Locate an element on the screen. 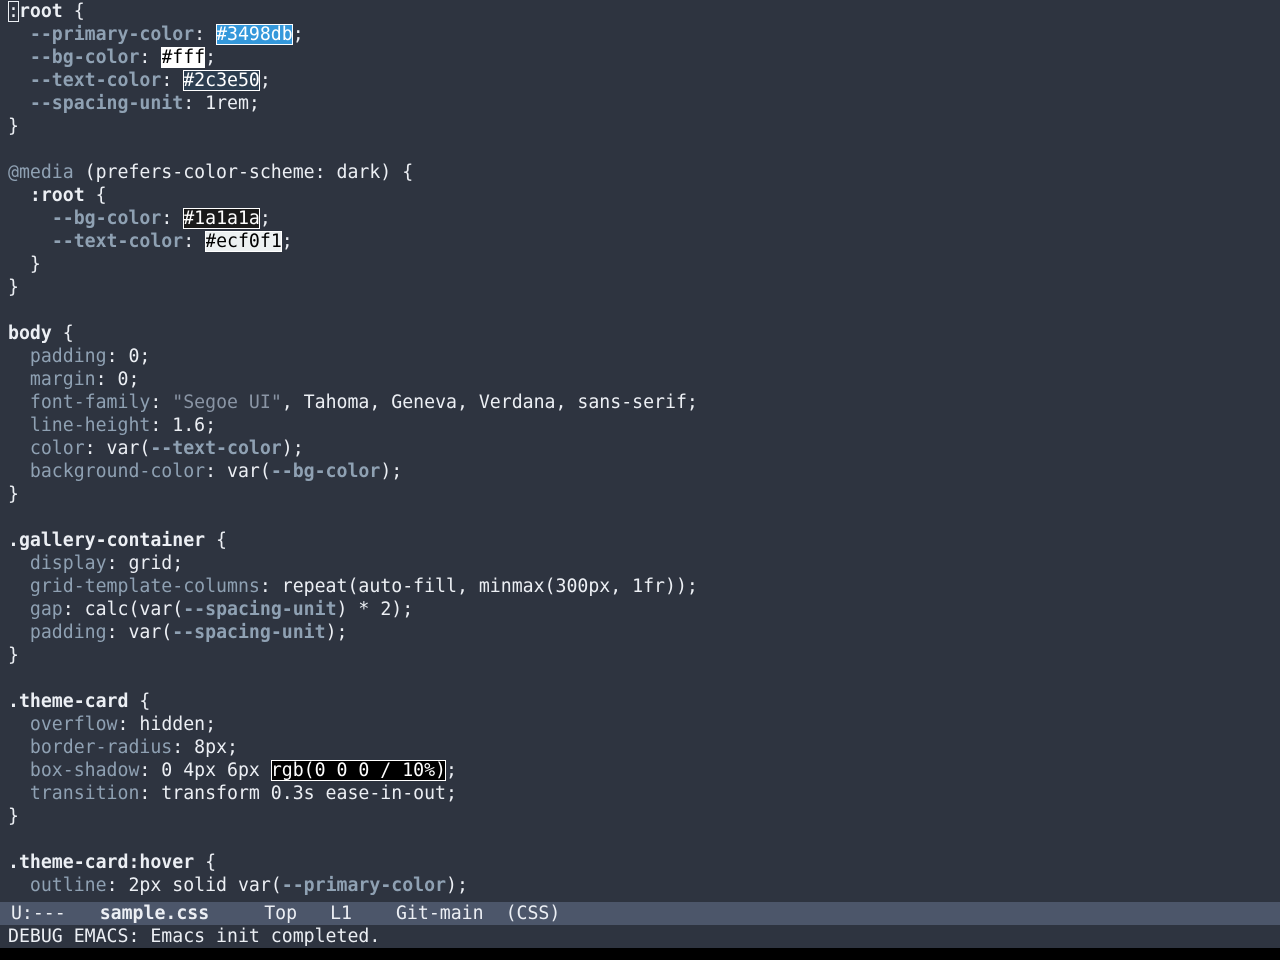 The height and width of the screenshot is (960, 1280). token-attr: margin is located at coordinates (62, 379).